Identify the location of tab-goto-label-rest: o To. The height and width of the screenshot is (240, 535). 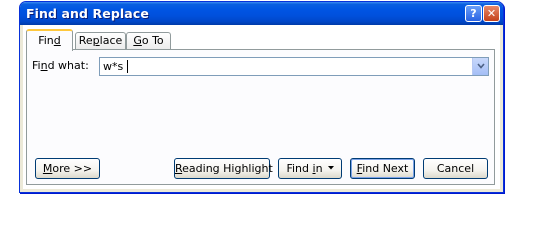
(152, 40).